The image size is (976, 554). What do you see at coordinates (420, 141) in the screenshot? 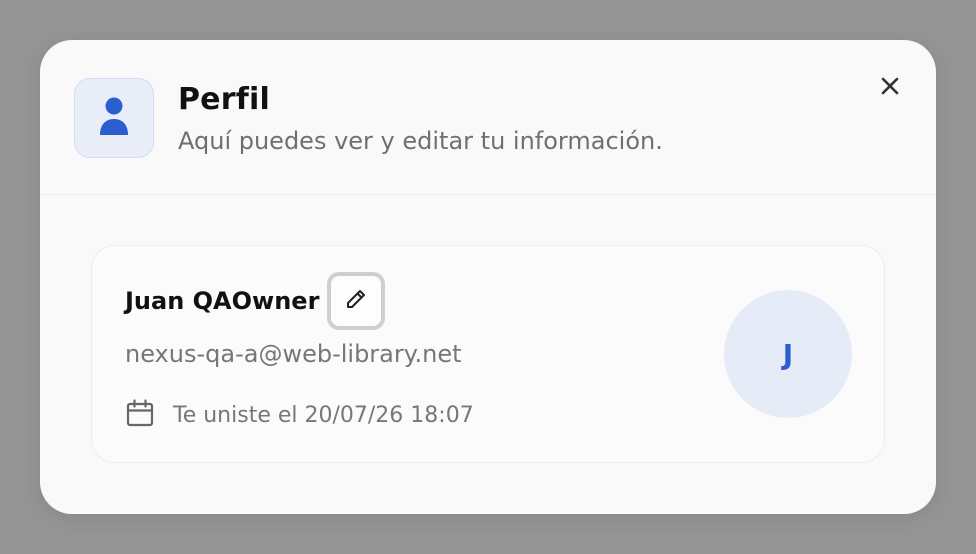
I see `modal-subtitle: Aquí puedes ver y editar tu información.` at bounding box center [420, 141].